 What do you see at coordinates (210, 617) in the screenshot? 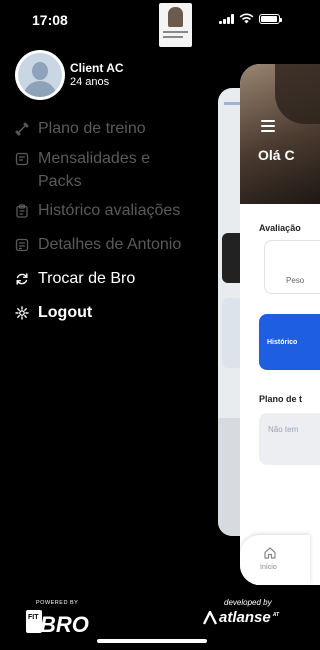
I see `atlanse-a-icon` at bounding box center [210, 617].